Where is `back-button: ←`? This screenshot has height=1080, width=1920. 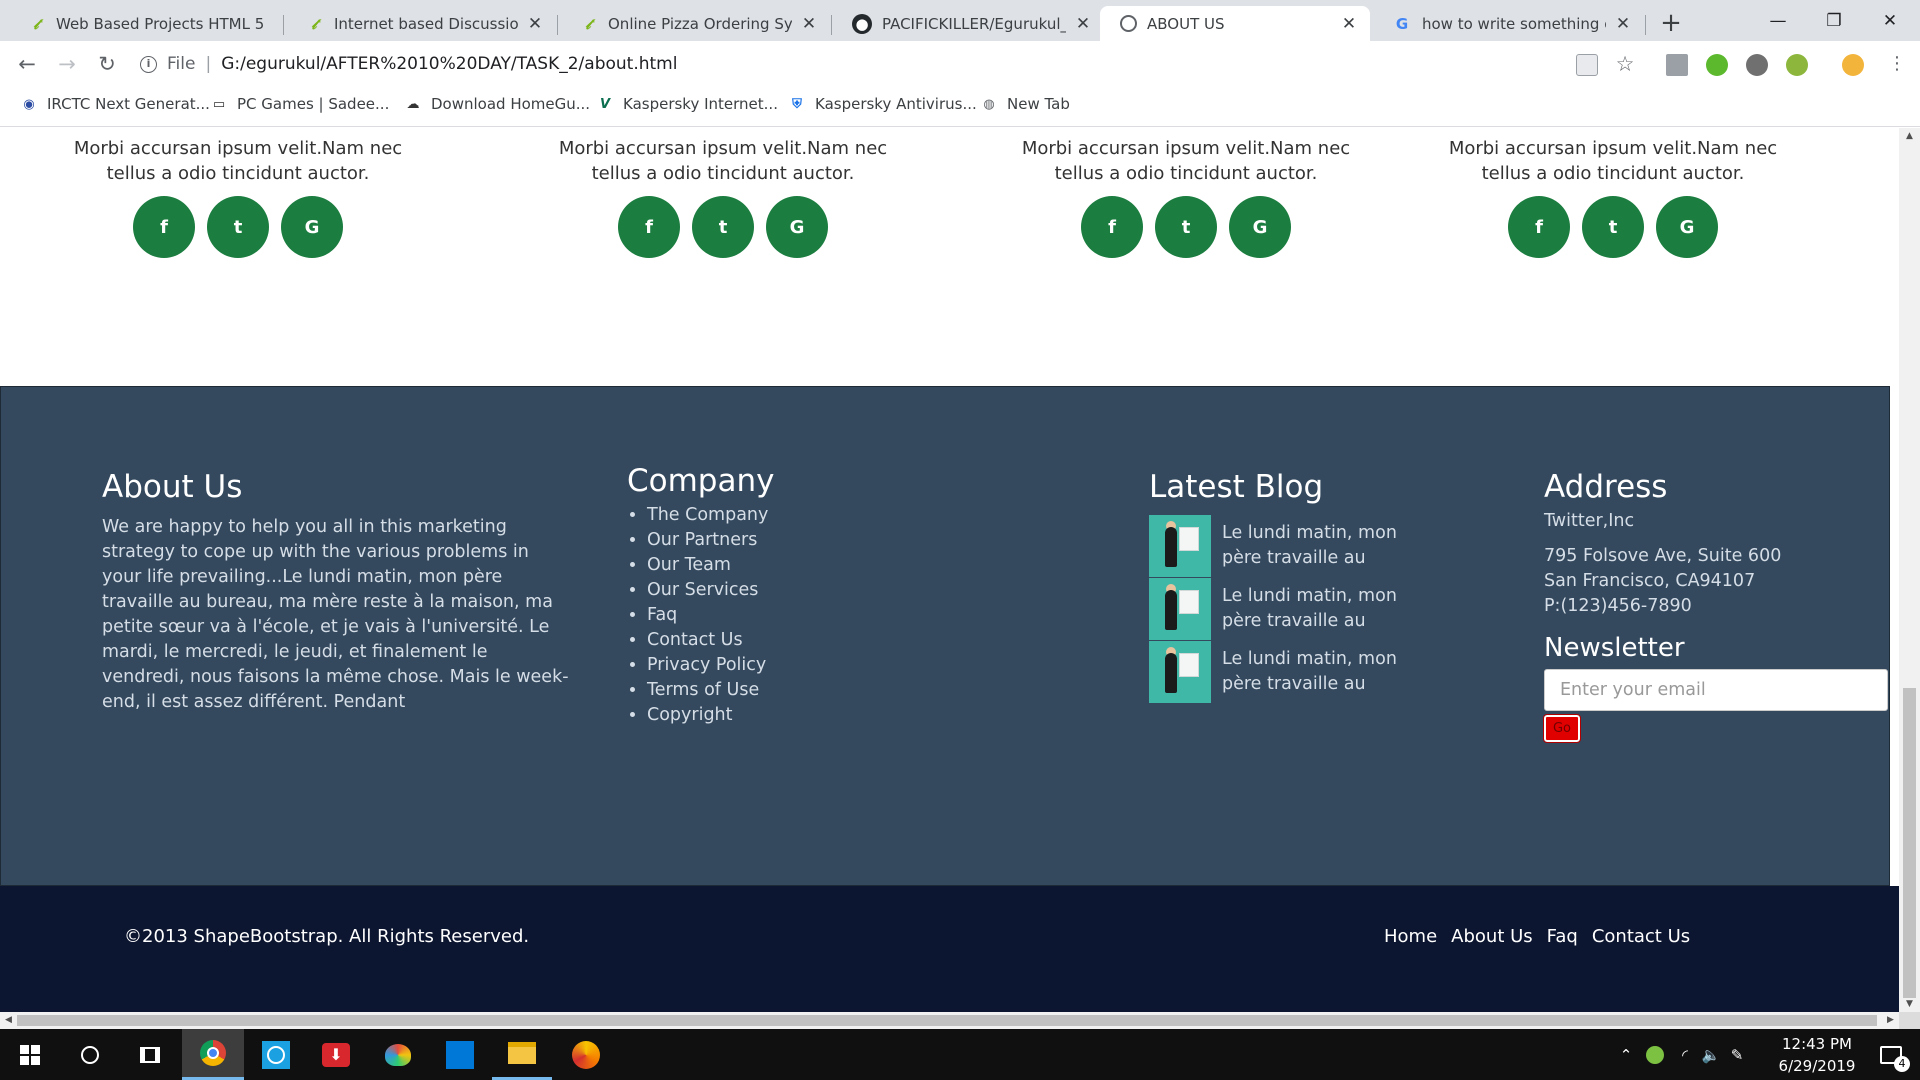 back-button: ← is located at coordinates (27, 64).